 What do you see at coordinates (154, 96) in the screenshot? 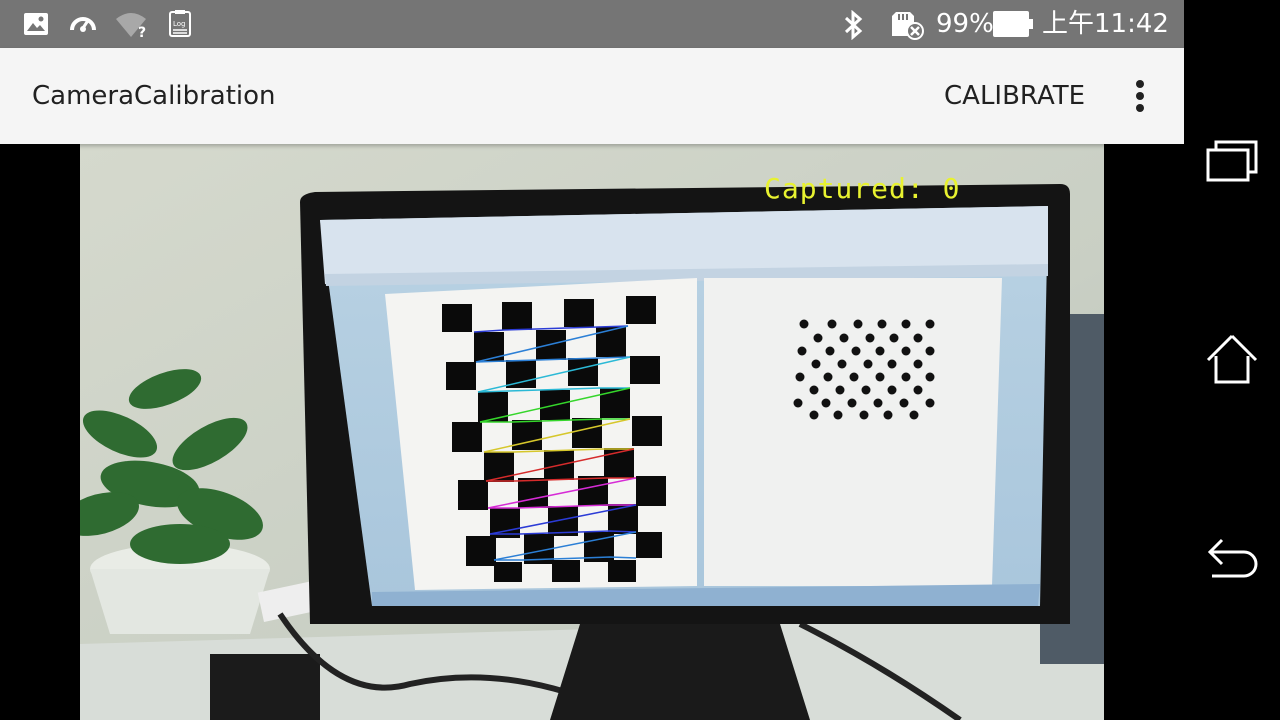
I see `app-title: CameraCalibration` at bounding box center [154, 96].